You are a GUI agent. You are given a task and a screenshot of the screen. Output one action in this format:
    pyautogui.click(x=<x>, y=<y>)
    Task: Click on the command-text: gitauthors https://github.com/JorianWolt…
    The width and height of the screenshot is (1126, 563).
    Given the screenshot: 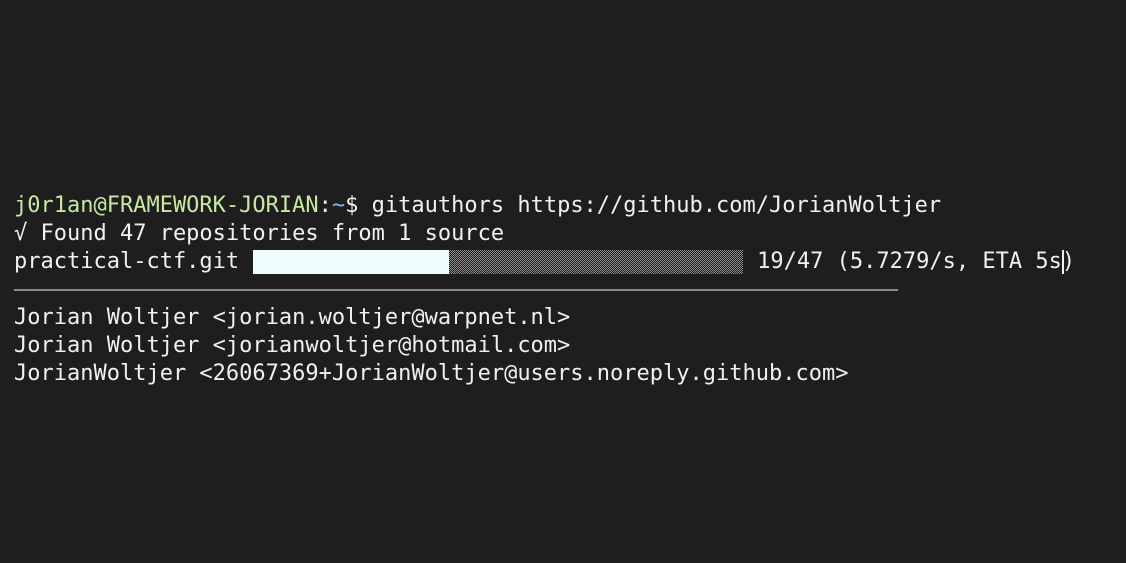 What is the action you would take?
    pyautogui.click(x=650, y=205)
    